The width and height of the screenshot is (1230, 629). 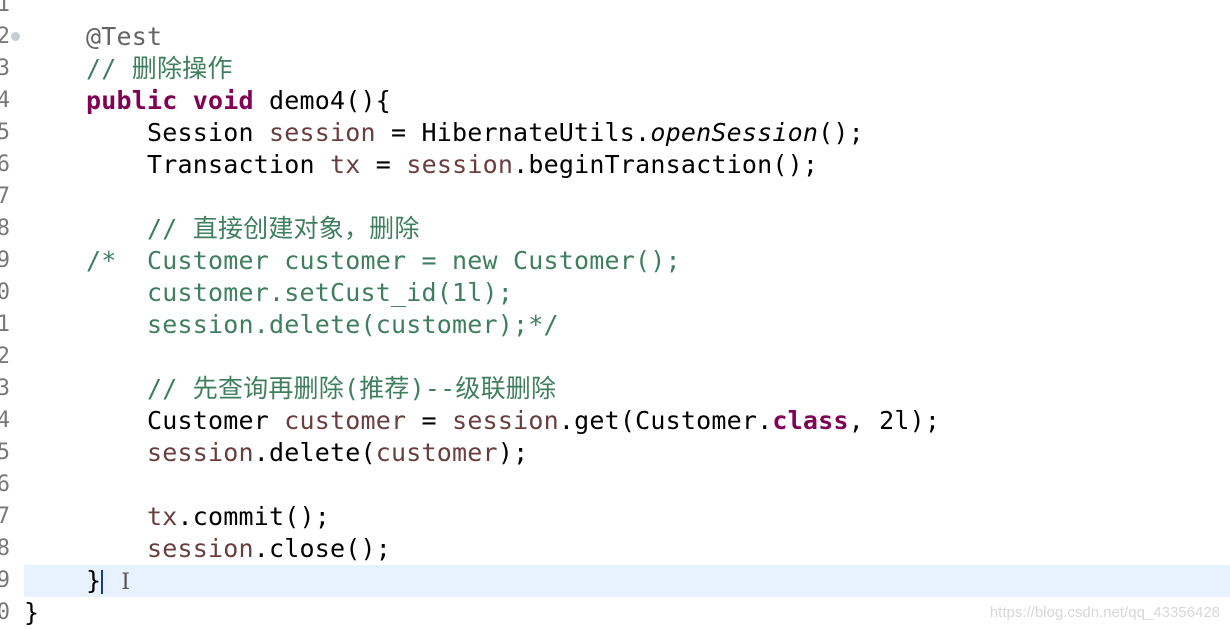 I want to click on code-text: public void demo4(){, so click(x=207, y=101).